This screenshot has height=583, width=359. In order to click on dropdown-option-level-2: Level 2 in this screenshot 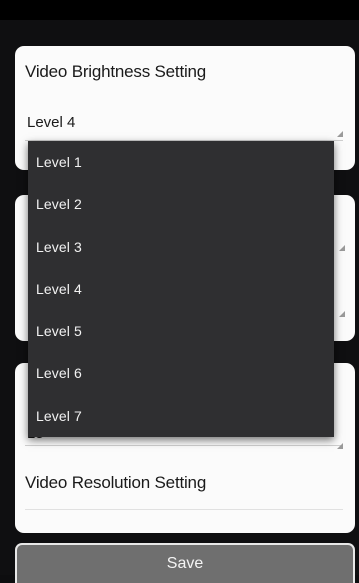, I will do `click(181, 204)`.